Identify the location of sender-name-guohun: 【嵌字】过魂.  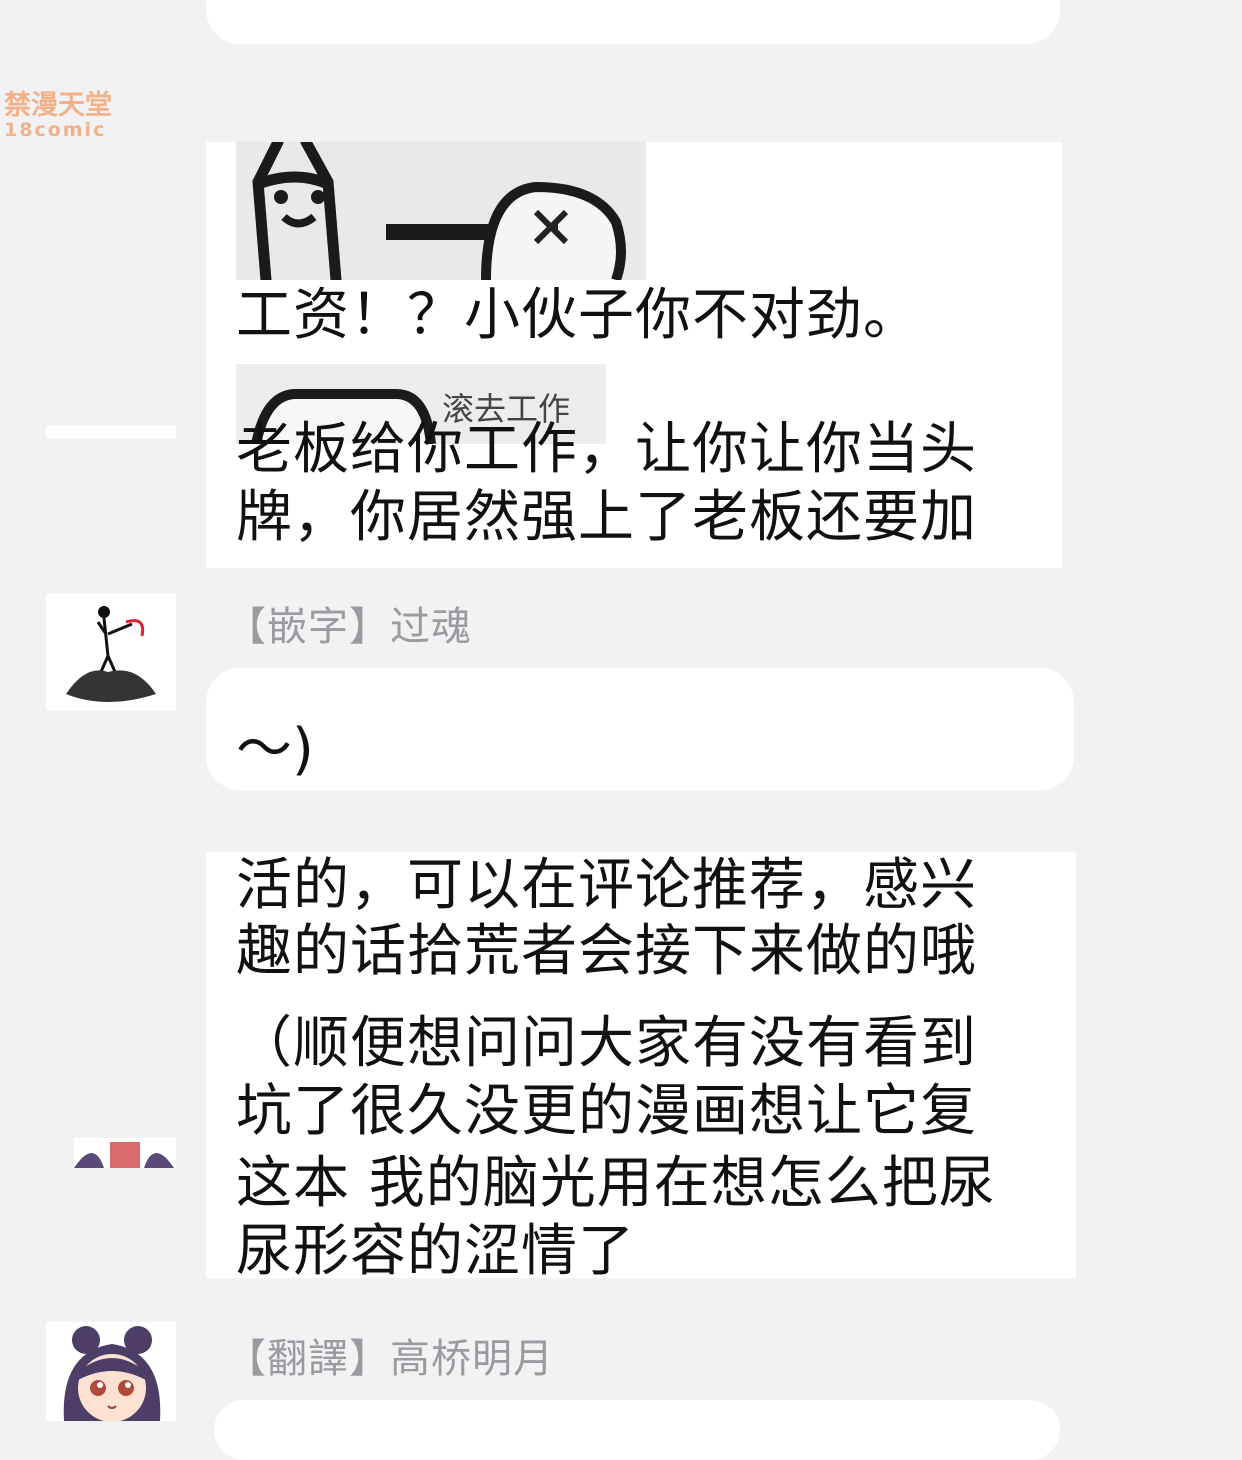
(349, 627).